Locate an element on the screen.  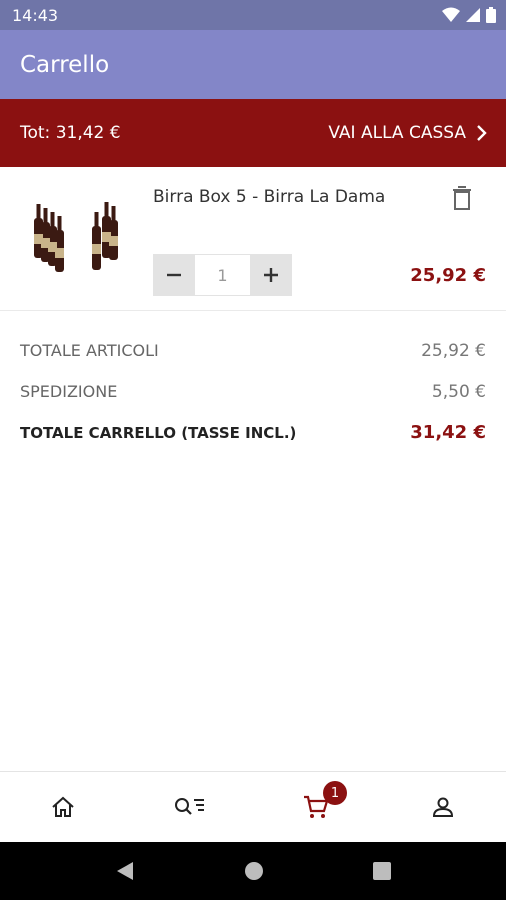
battery-icon is located at coordinates (491, 15).